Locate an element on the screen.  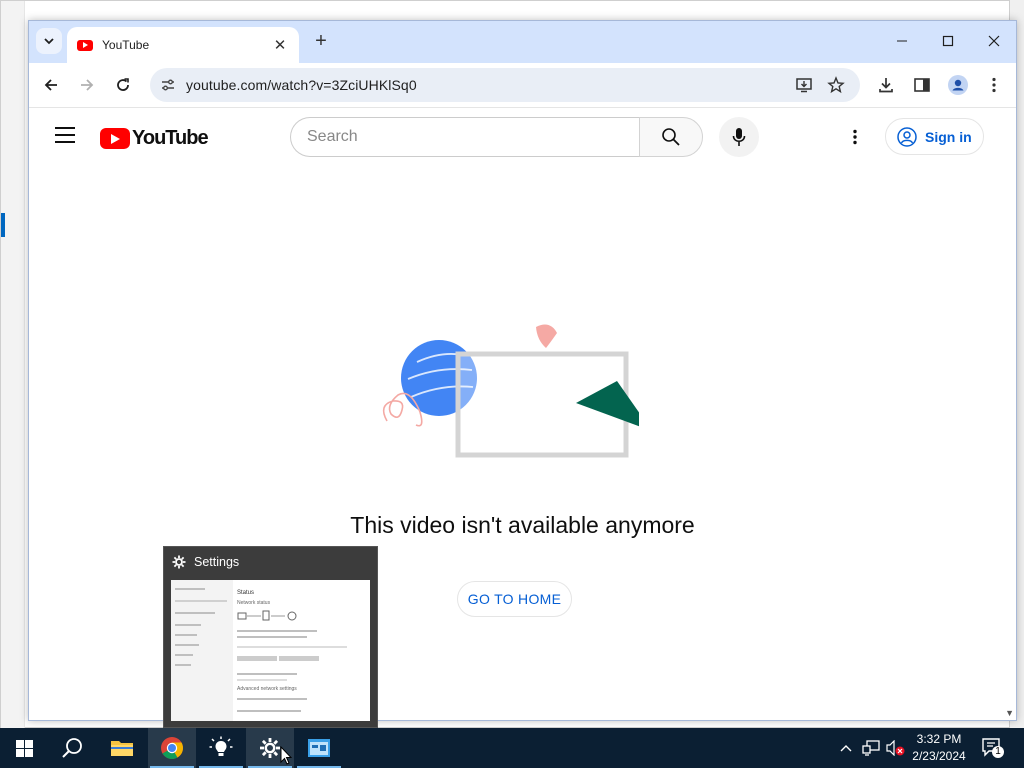
youtube-logo-text: YouTube is located at coordinates (170, 138).